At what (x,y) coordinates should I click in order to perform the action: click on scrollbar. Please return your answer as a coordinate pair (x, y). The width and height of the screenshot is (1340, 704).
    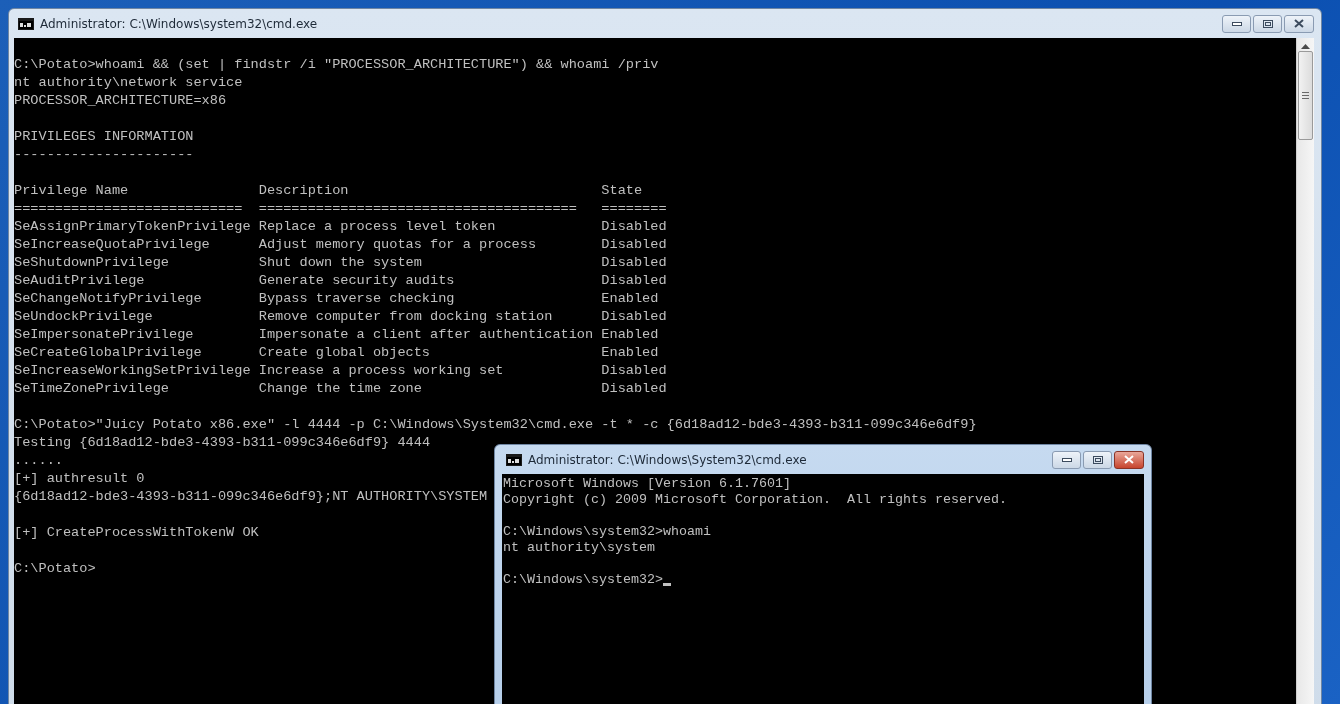
    Looking at the image, I should click on (1305, 371).